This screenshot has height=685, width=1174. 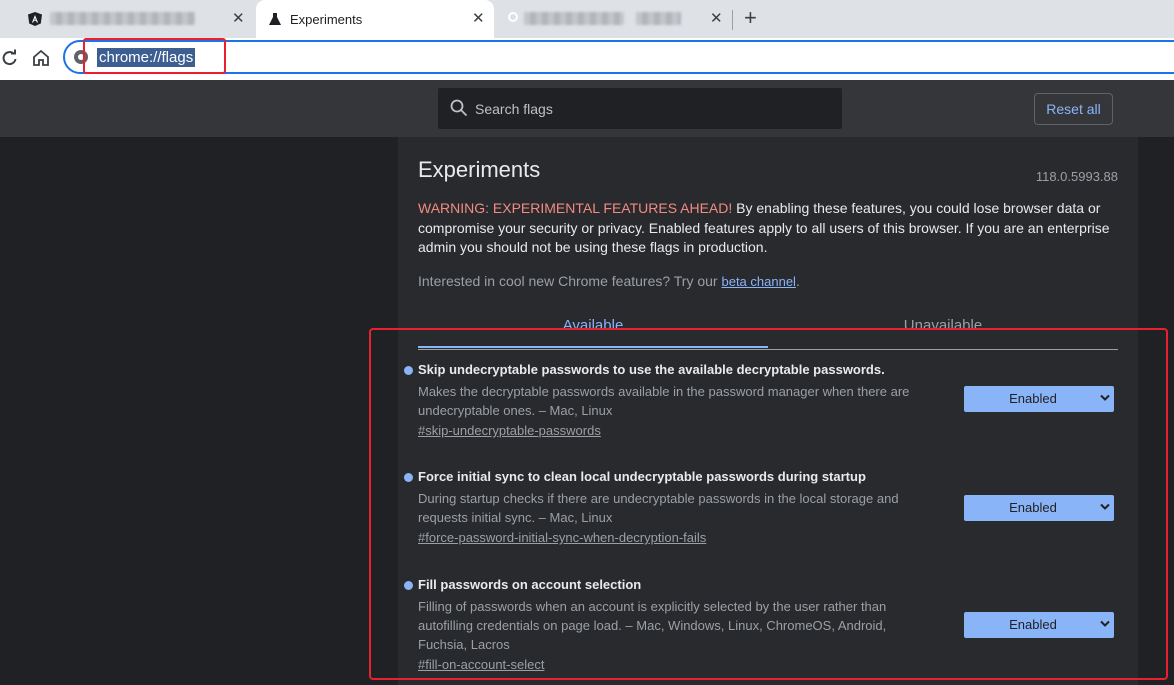 I want to click on search-box, so click(x=640, y=108).